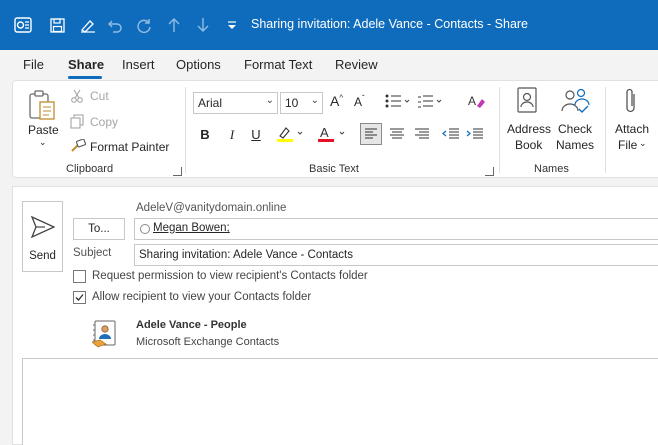 The width and height of the screenshot is (658, 445). Describe the element at coordinates (575, 145) in the screenshot. I see `check-names-label-line2: Names` at that location.